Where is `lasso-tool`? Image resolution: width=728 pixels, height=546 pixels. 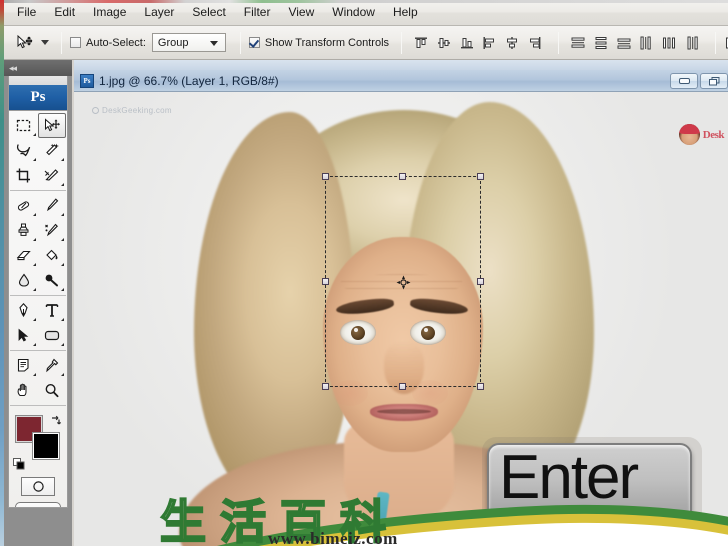
lasso-tool is located at coordinates (24, 150).